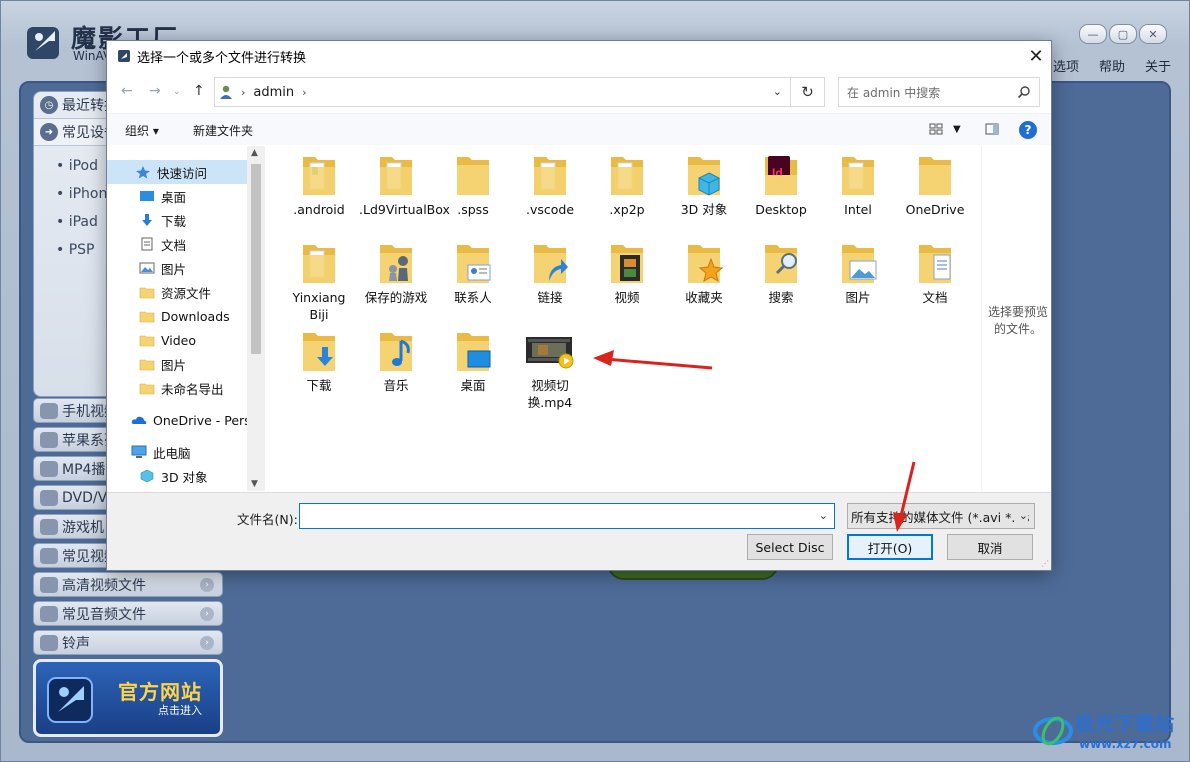  Describe the element at coordinates (1021, 515) in the screenshot. I see `filetype-dropdown-icon: ⌄` at that location.